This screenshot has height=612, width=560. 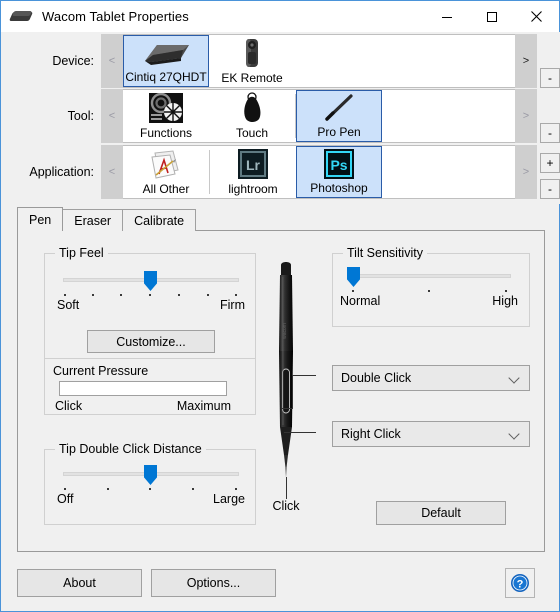 I want to click on current-pressure-min-label: Click, so click(x=69, y=406).